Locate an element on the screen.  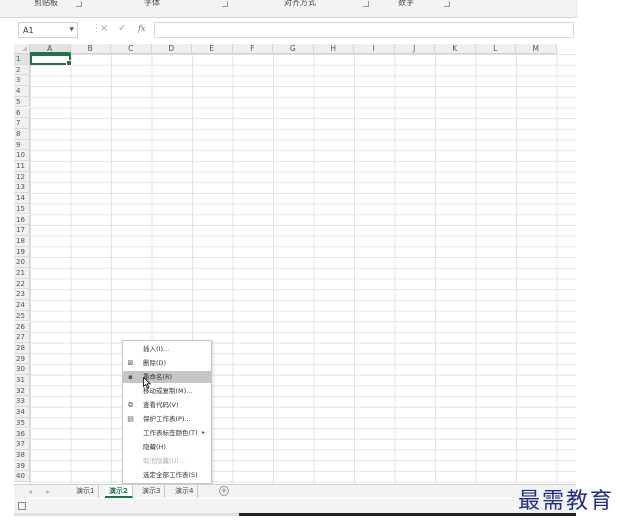
row-header: 24 is located at coordinates (22, 305).